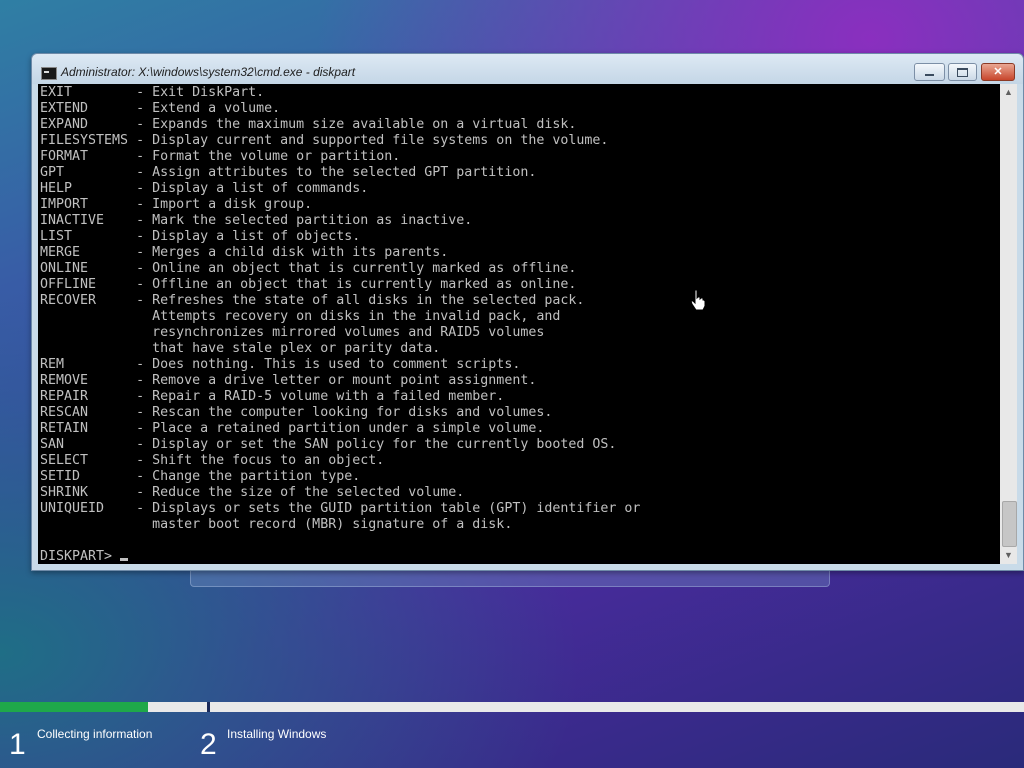  I want to click on console-line: HELP - Display a list of commands., so click(204, 188).